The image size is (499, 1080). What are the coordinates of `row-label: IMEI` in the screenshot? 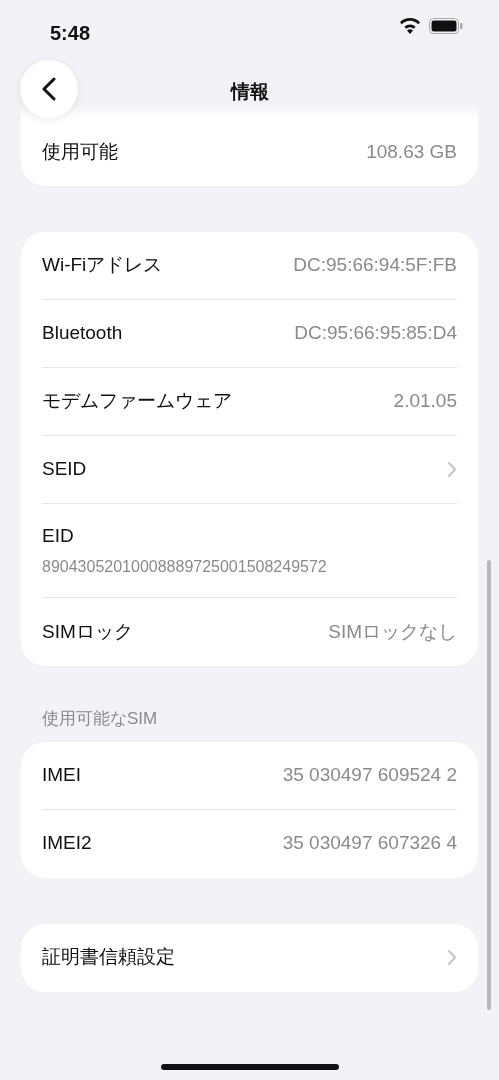 It's located at (62, 774).